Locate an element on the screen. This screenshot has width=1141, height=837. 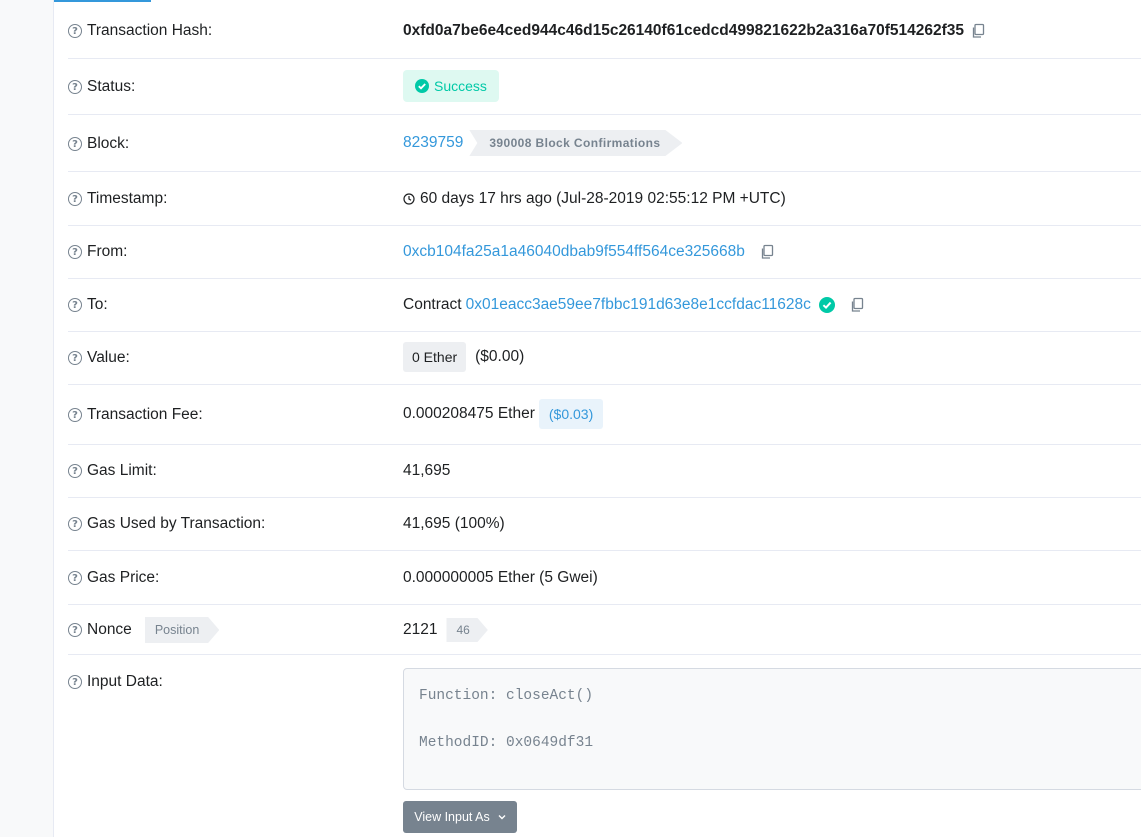
status-badge: Success is located at coordinates (451, 86).